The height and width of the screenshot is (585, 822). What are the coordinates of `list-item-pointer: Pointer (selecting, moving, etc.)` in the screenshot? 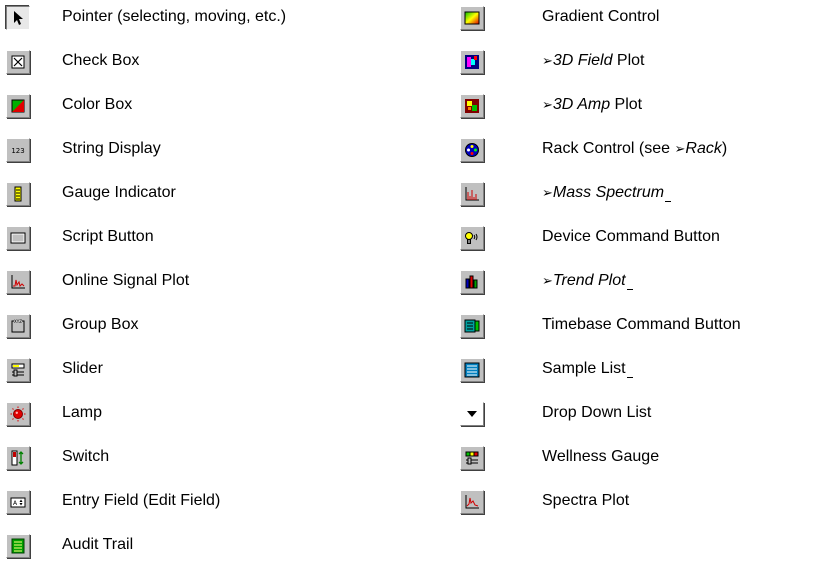 It's located at (146, 22).